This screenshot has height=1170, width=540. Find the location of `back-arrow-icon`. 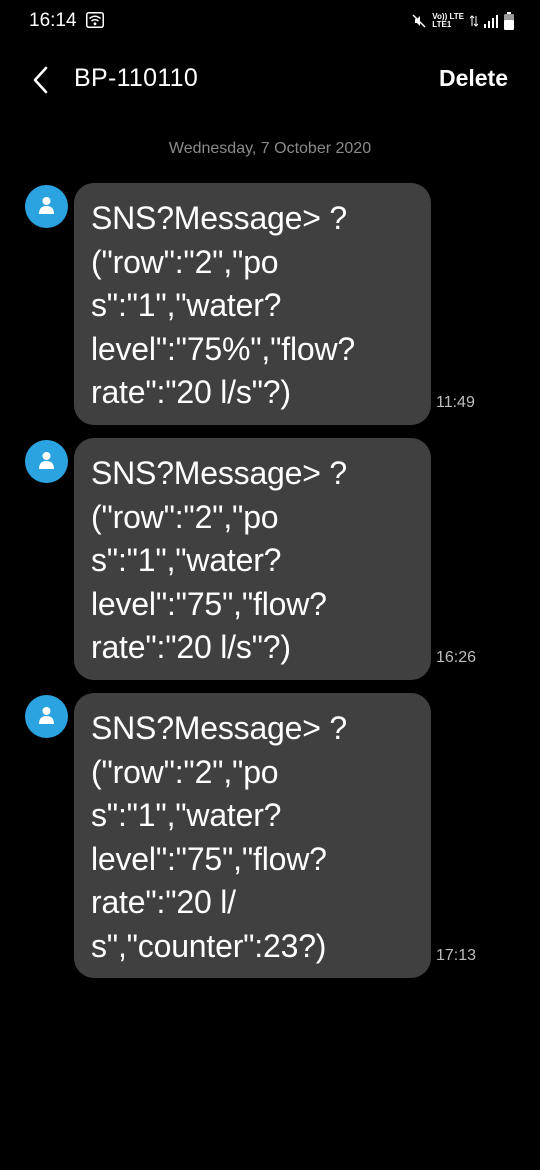

back-arrow-icon is located at coordinates (42, 80).